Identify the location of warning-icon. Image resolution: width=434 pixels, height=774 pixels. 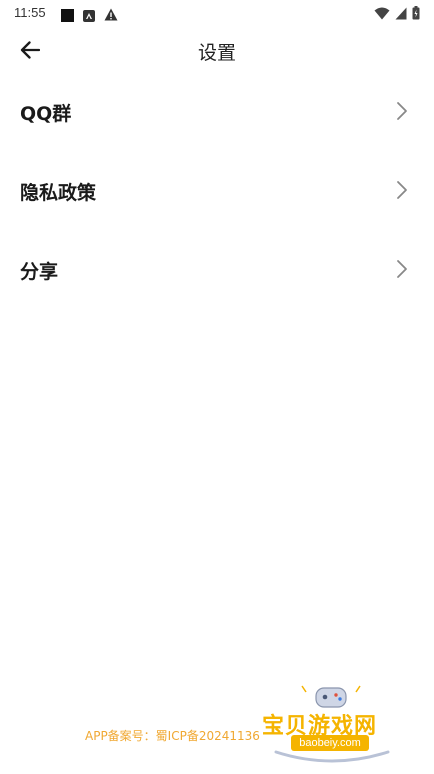
(111, 15).